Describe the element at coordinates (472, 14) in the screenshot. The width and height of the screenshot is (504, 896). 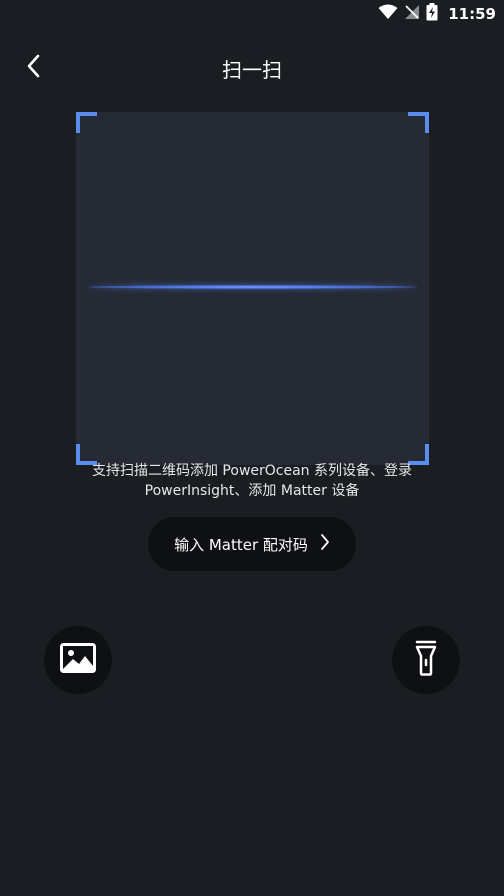
I see `status-time: 11:59` at that location.